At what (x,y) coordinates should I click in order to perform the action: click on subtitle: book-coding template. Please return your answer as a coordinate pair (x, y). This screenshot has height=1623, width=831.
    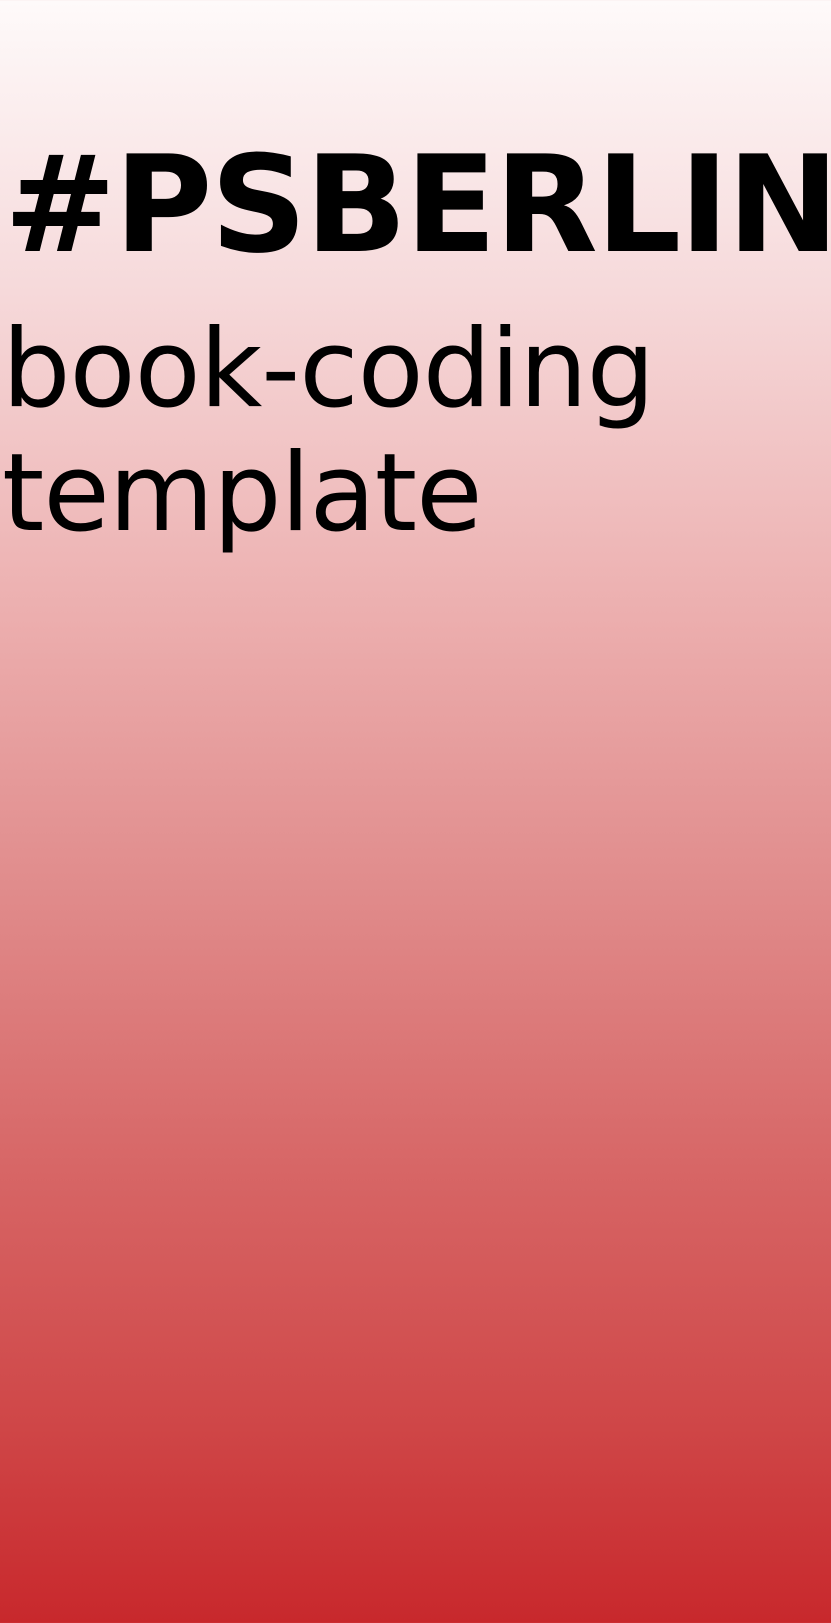
    Looking at the image, I should click on (328, 431).